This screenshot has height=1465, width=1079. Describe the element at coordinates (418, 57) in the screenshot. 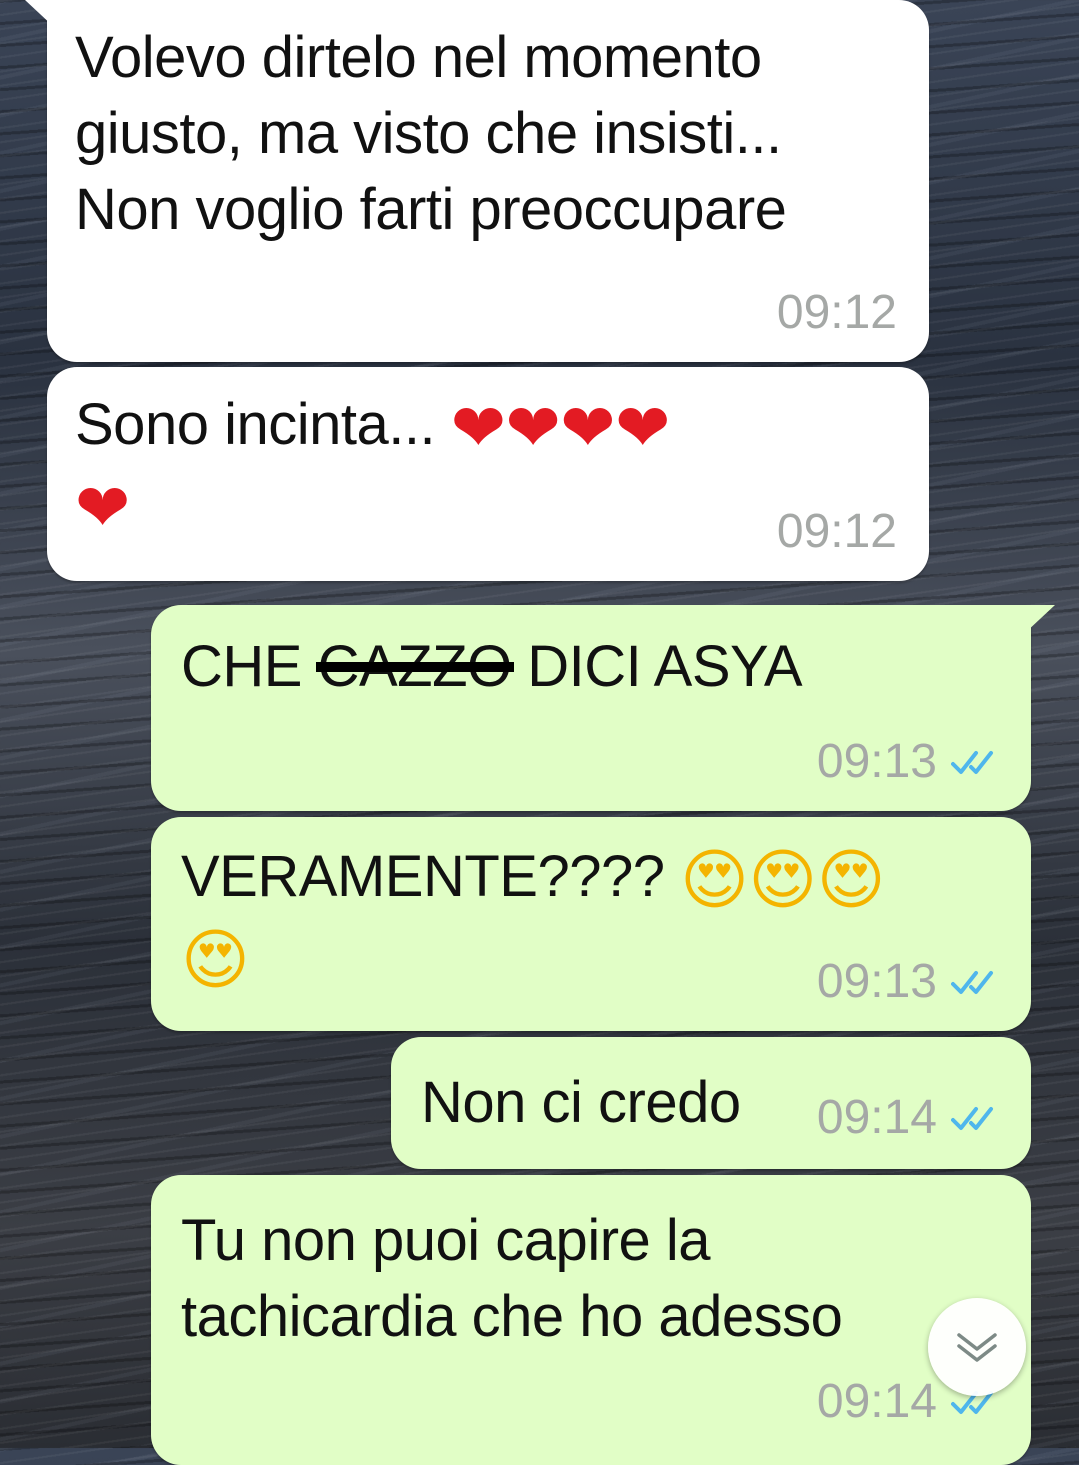

I see `message-line: Volevo dirtelo nel momento` at that location.